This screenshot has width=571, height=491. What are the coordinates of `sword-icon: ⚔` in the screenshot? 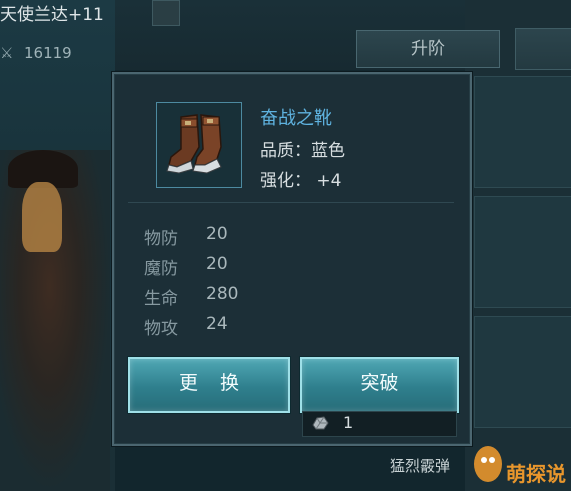 It's located at (7, 53).